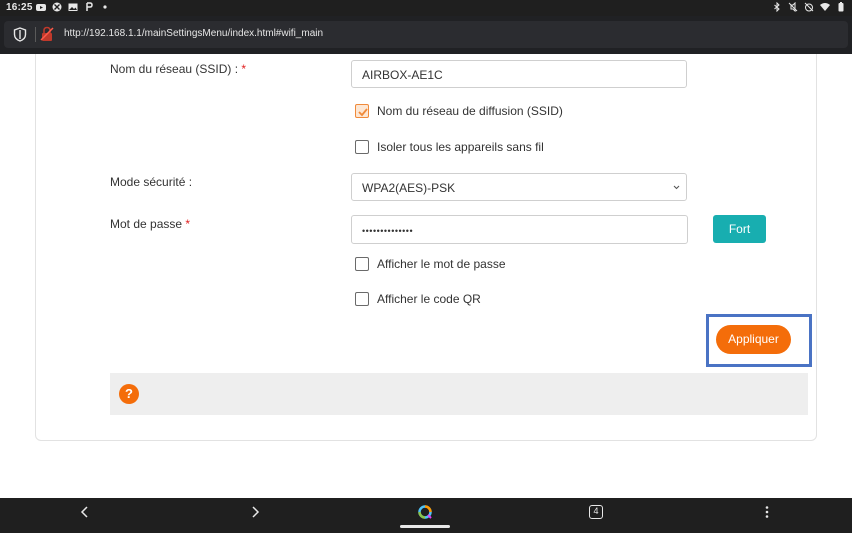  I want to click on tab-count: 4, so click(596, 511).